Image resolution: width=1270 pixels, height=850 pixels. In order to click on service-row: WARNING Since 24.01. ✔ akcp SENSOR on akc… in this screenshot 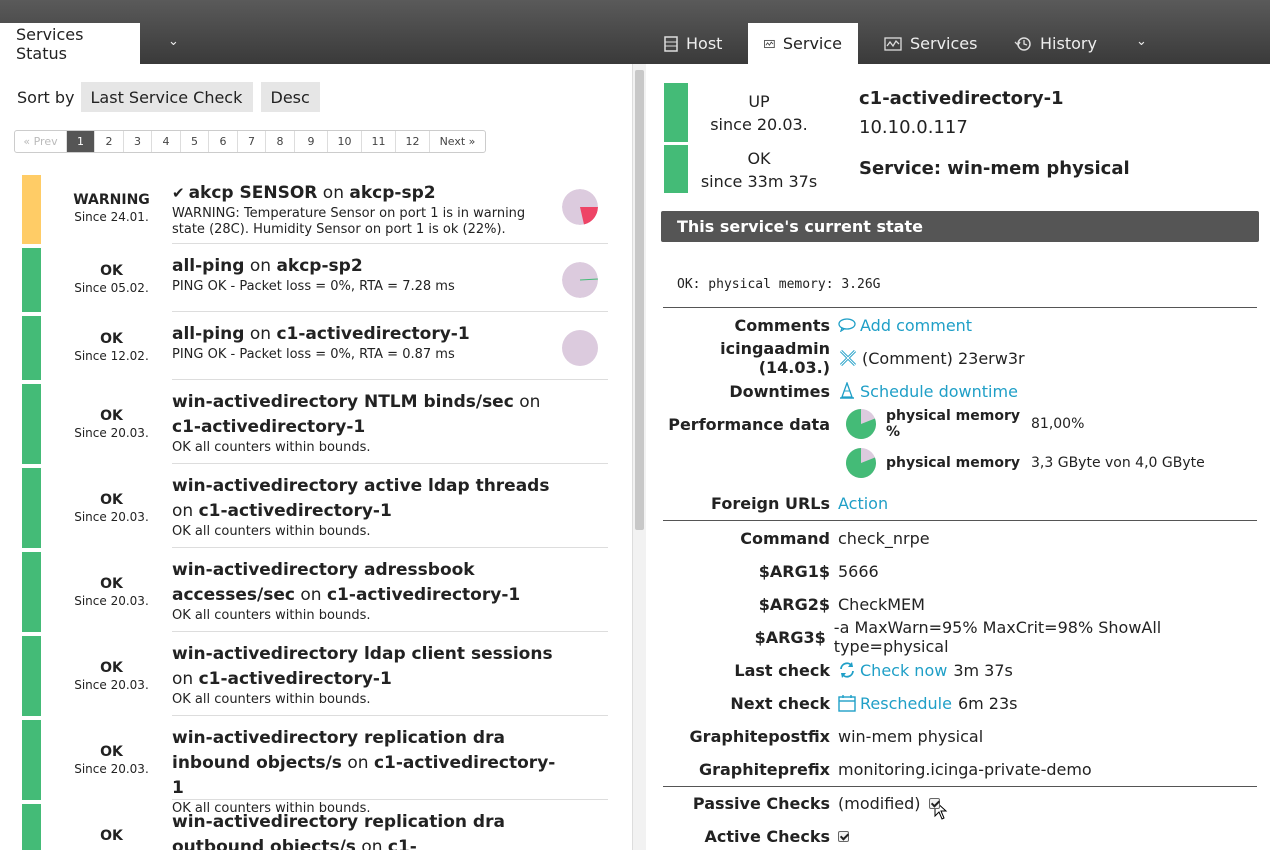, I will do `click(315, 209)`.